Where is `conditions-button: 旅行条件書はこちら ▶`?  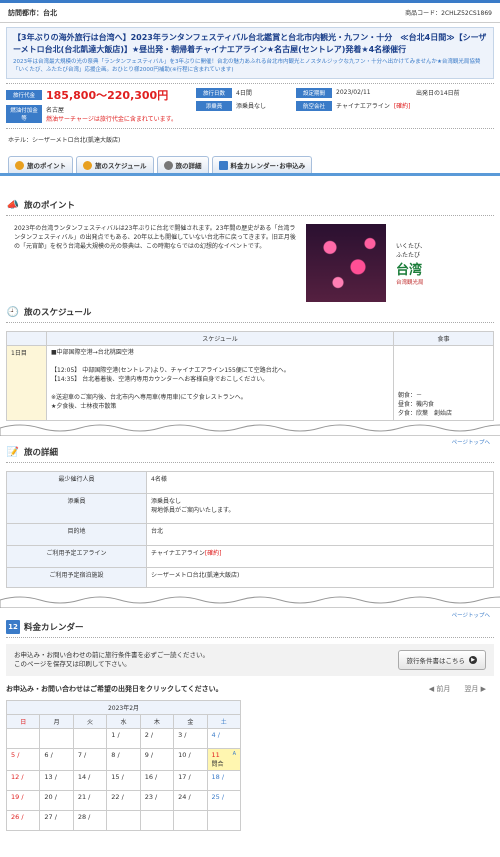 conditions-button: 旅行条件書はこちら ▶ is located at coordinates (441, 660).